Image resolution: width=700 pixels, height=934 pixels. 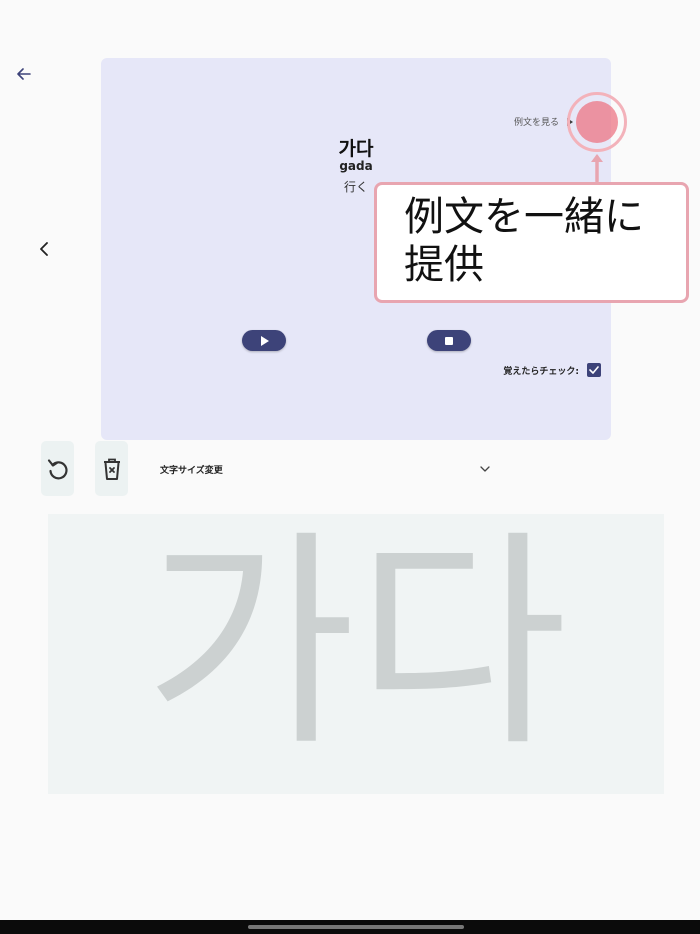 I want to click on highlight-spot, so click(x=597, y=122).